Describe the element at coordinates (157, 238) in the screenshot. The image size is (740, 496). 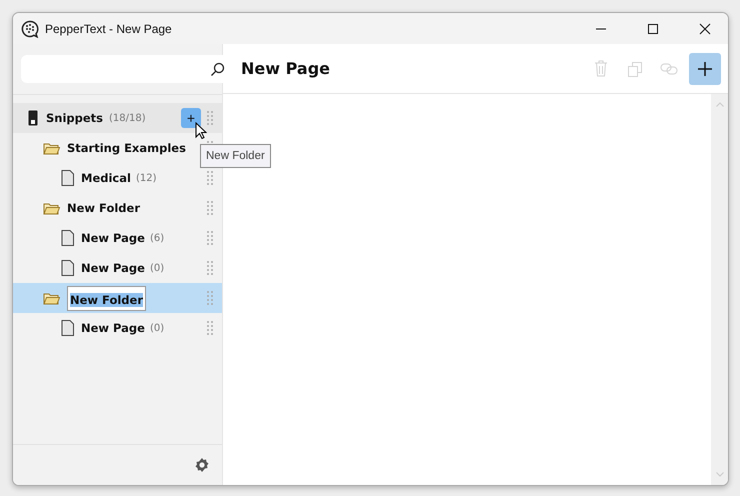
I see `item-count: (6)` at that location.